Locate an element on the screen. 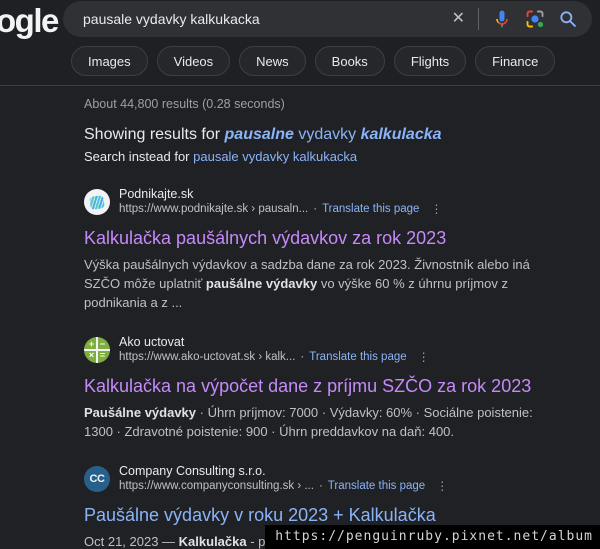 Image resolution: width=600 pixels, height=549 pixels. site-favicon-podnikajte-icon is located at coordinates (97, 202).